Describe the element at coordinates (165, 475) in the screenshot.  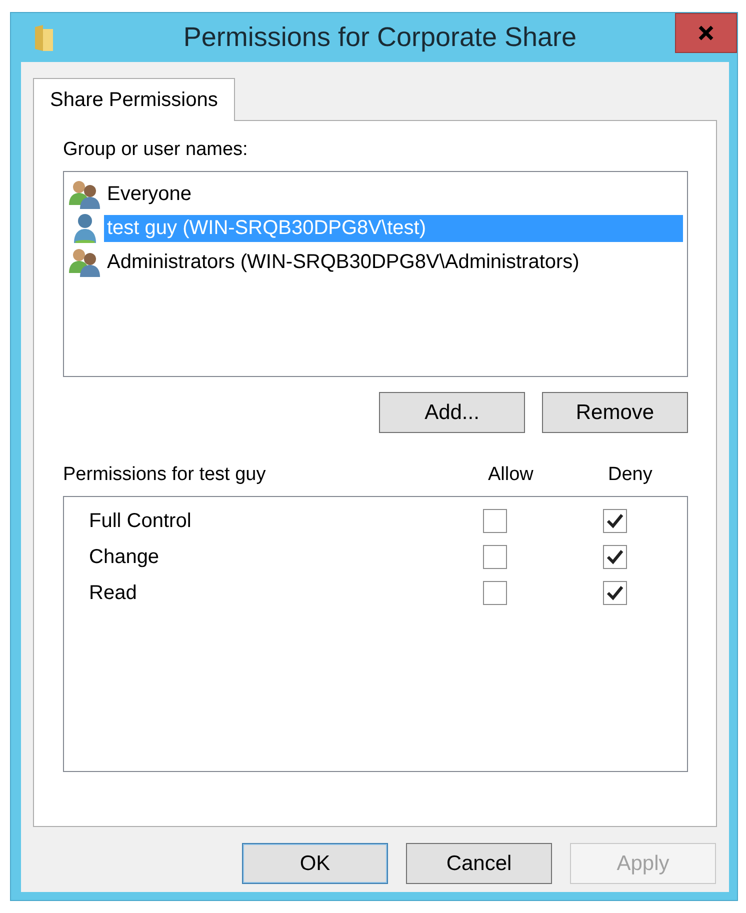
I see `permissions-label: Permissions for test guy` at that location.